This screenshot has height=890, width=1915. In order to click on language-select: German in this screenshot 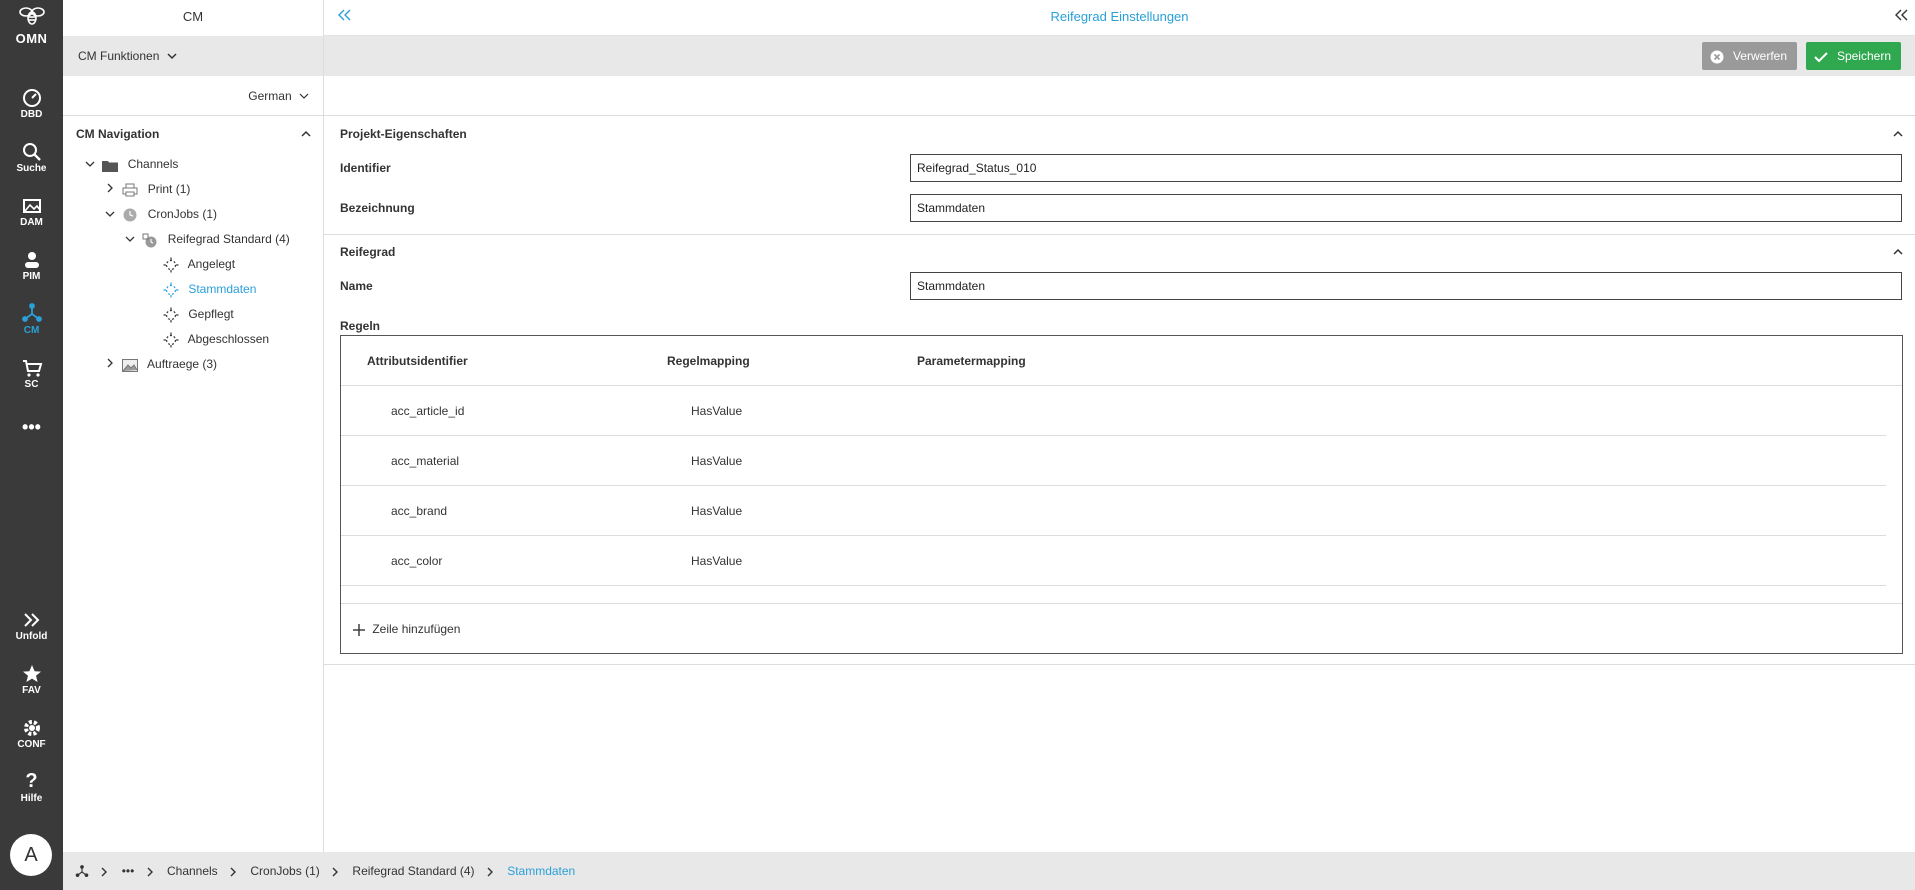, I will do `click(193, 96)`.